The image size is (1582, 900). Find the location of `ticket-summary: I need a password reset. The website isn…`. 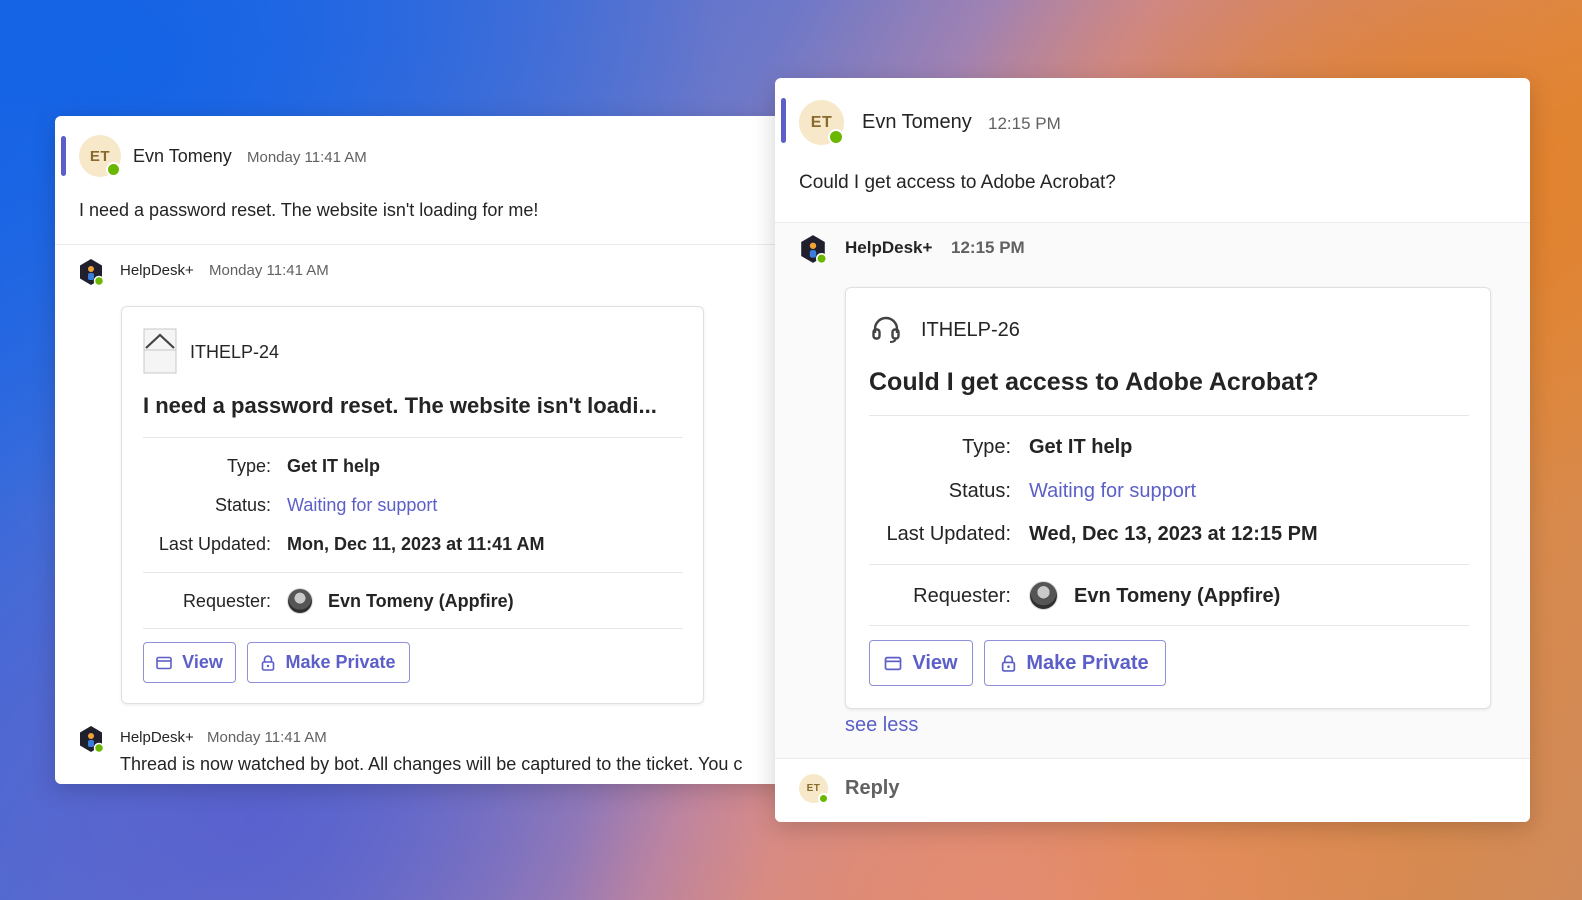

ticket-summary: I need a password reset. The website isn… is located at coordinates (400, 406).